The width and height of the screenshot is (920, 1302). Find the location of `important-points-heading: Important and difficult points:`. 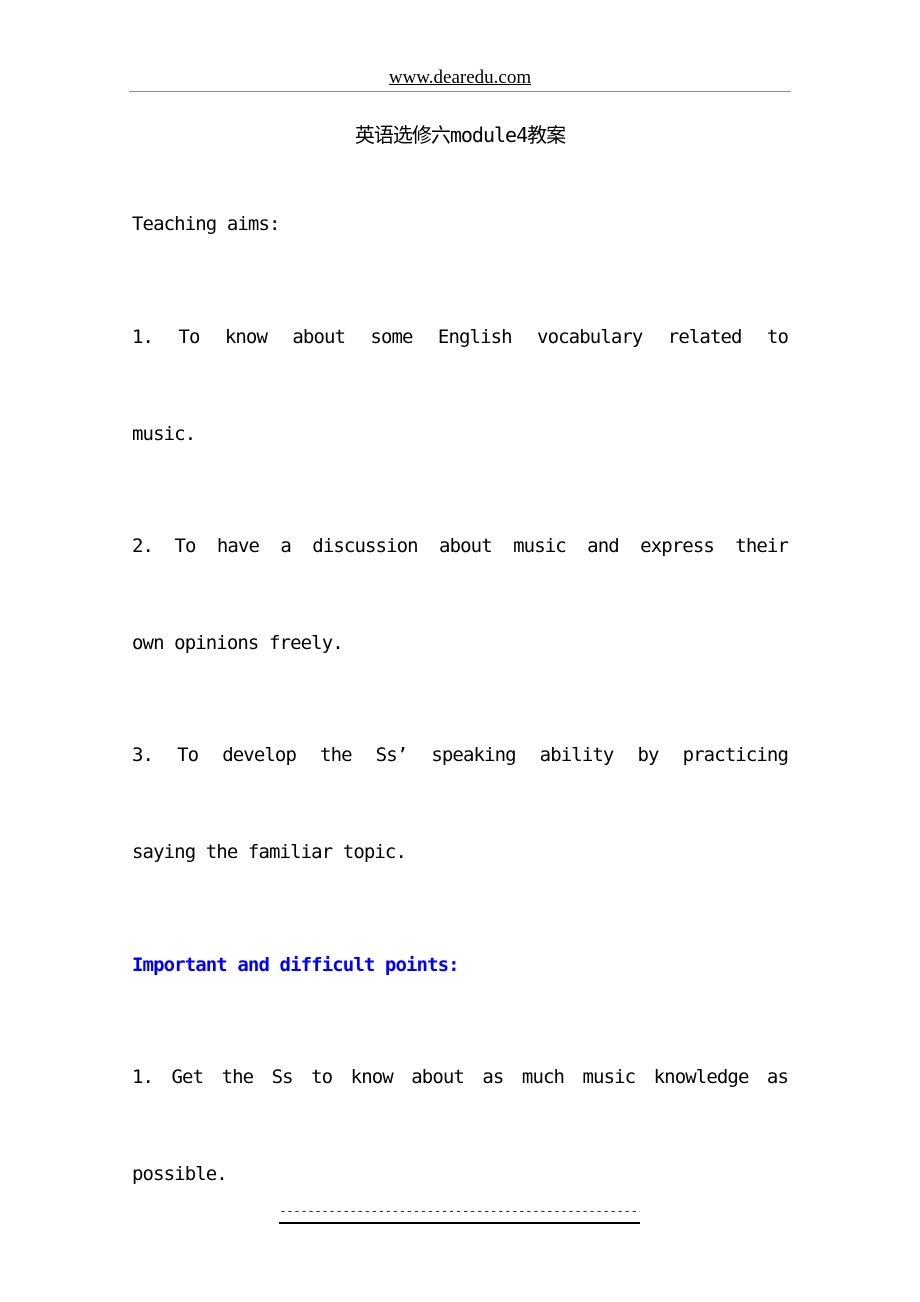

important-points-heading: Important and difficult points: is located at coordinates (296, 965).